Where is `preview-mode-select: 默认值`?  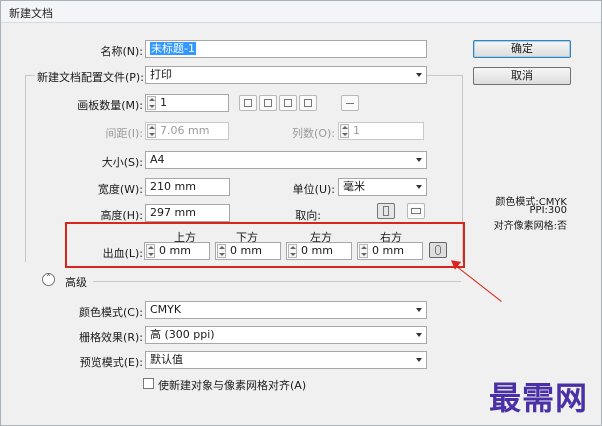 preview-mode-select: 默认值 is located at coordinates (286, 360).